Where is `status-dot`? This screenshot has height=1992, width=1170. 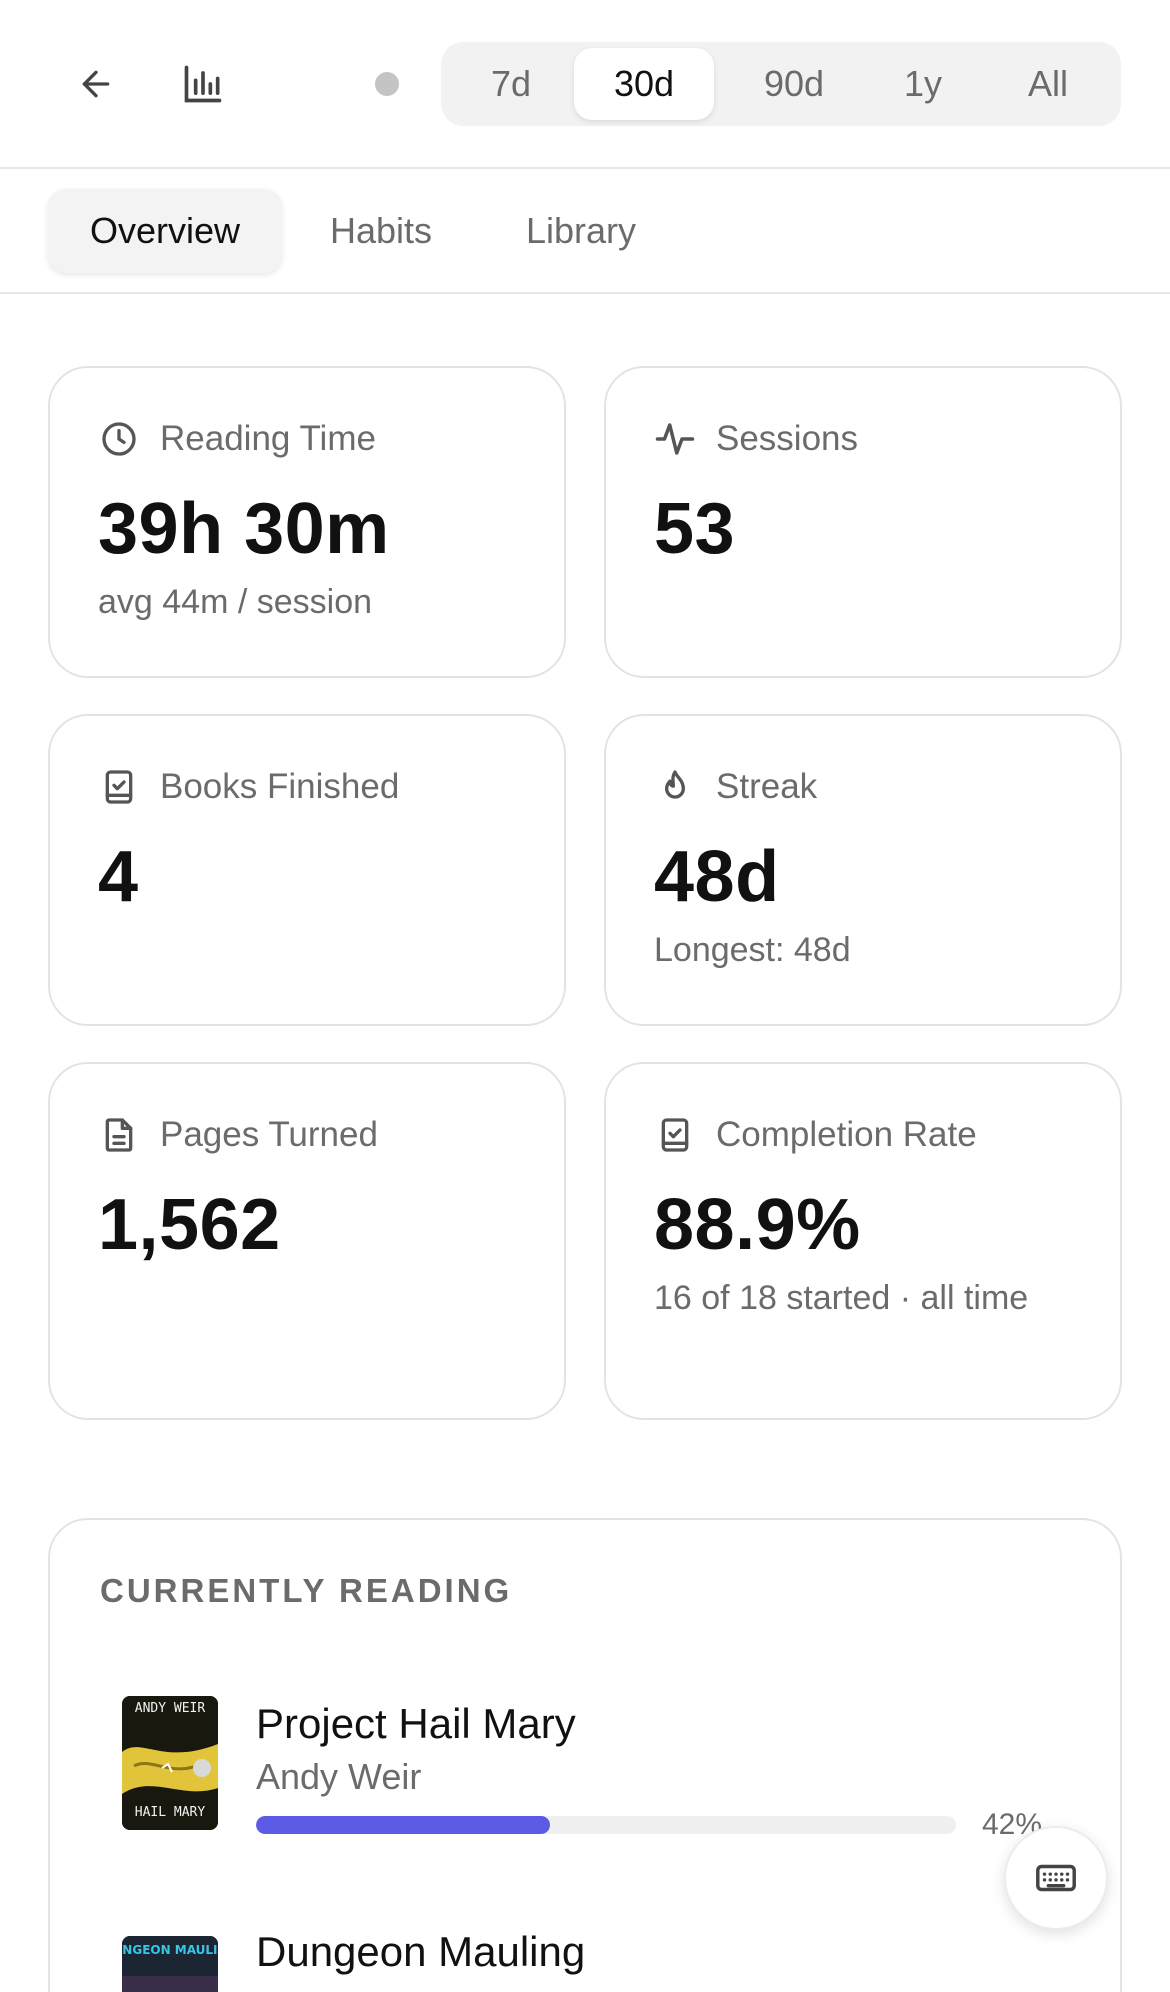
status-dot is located at coordinates (387, 84).